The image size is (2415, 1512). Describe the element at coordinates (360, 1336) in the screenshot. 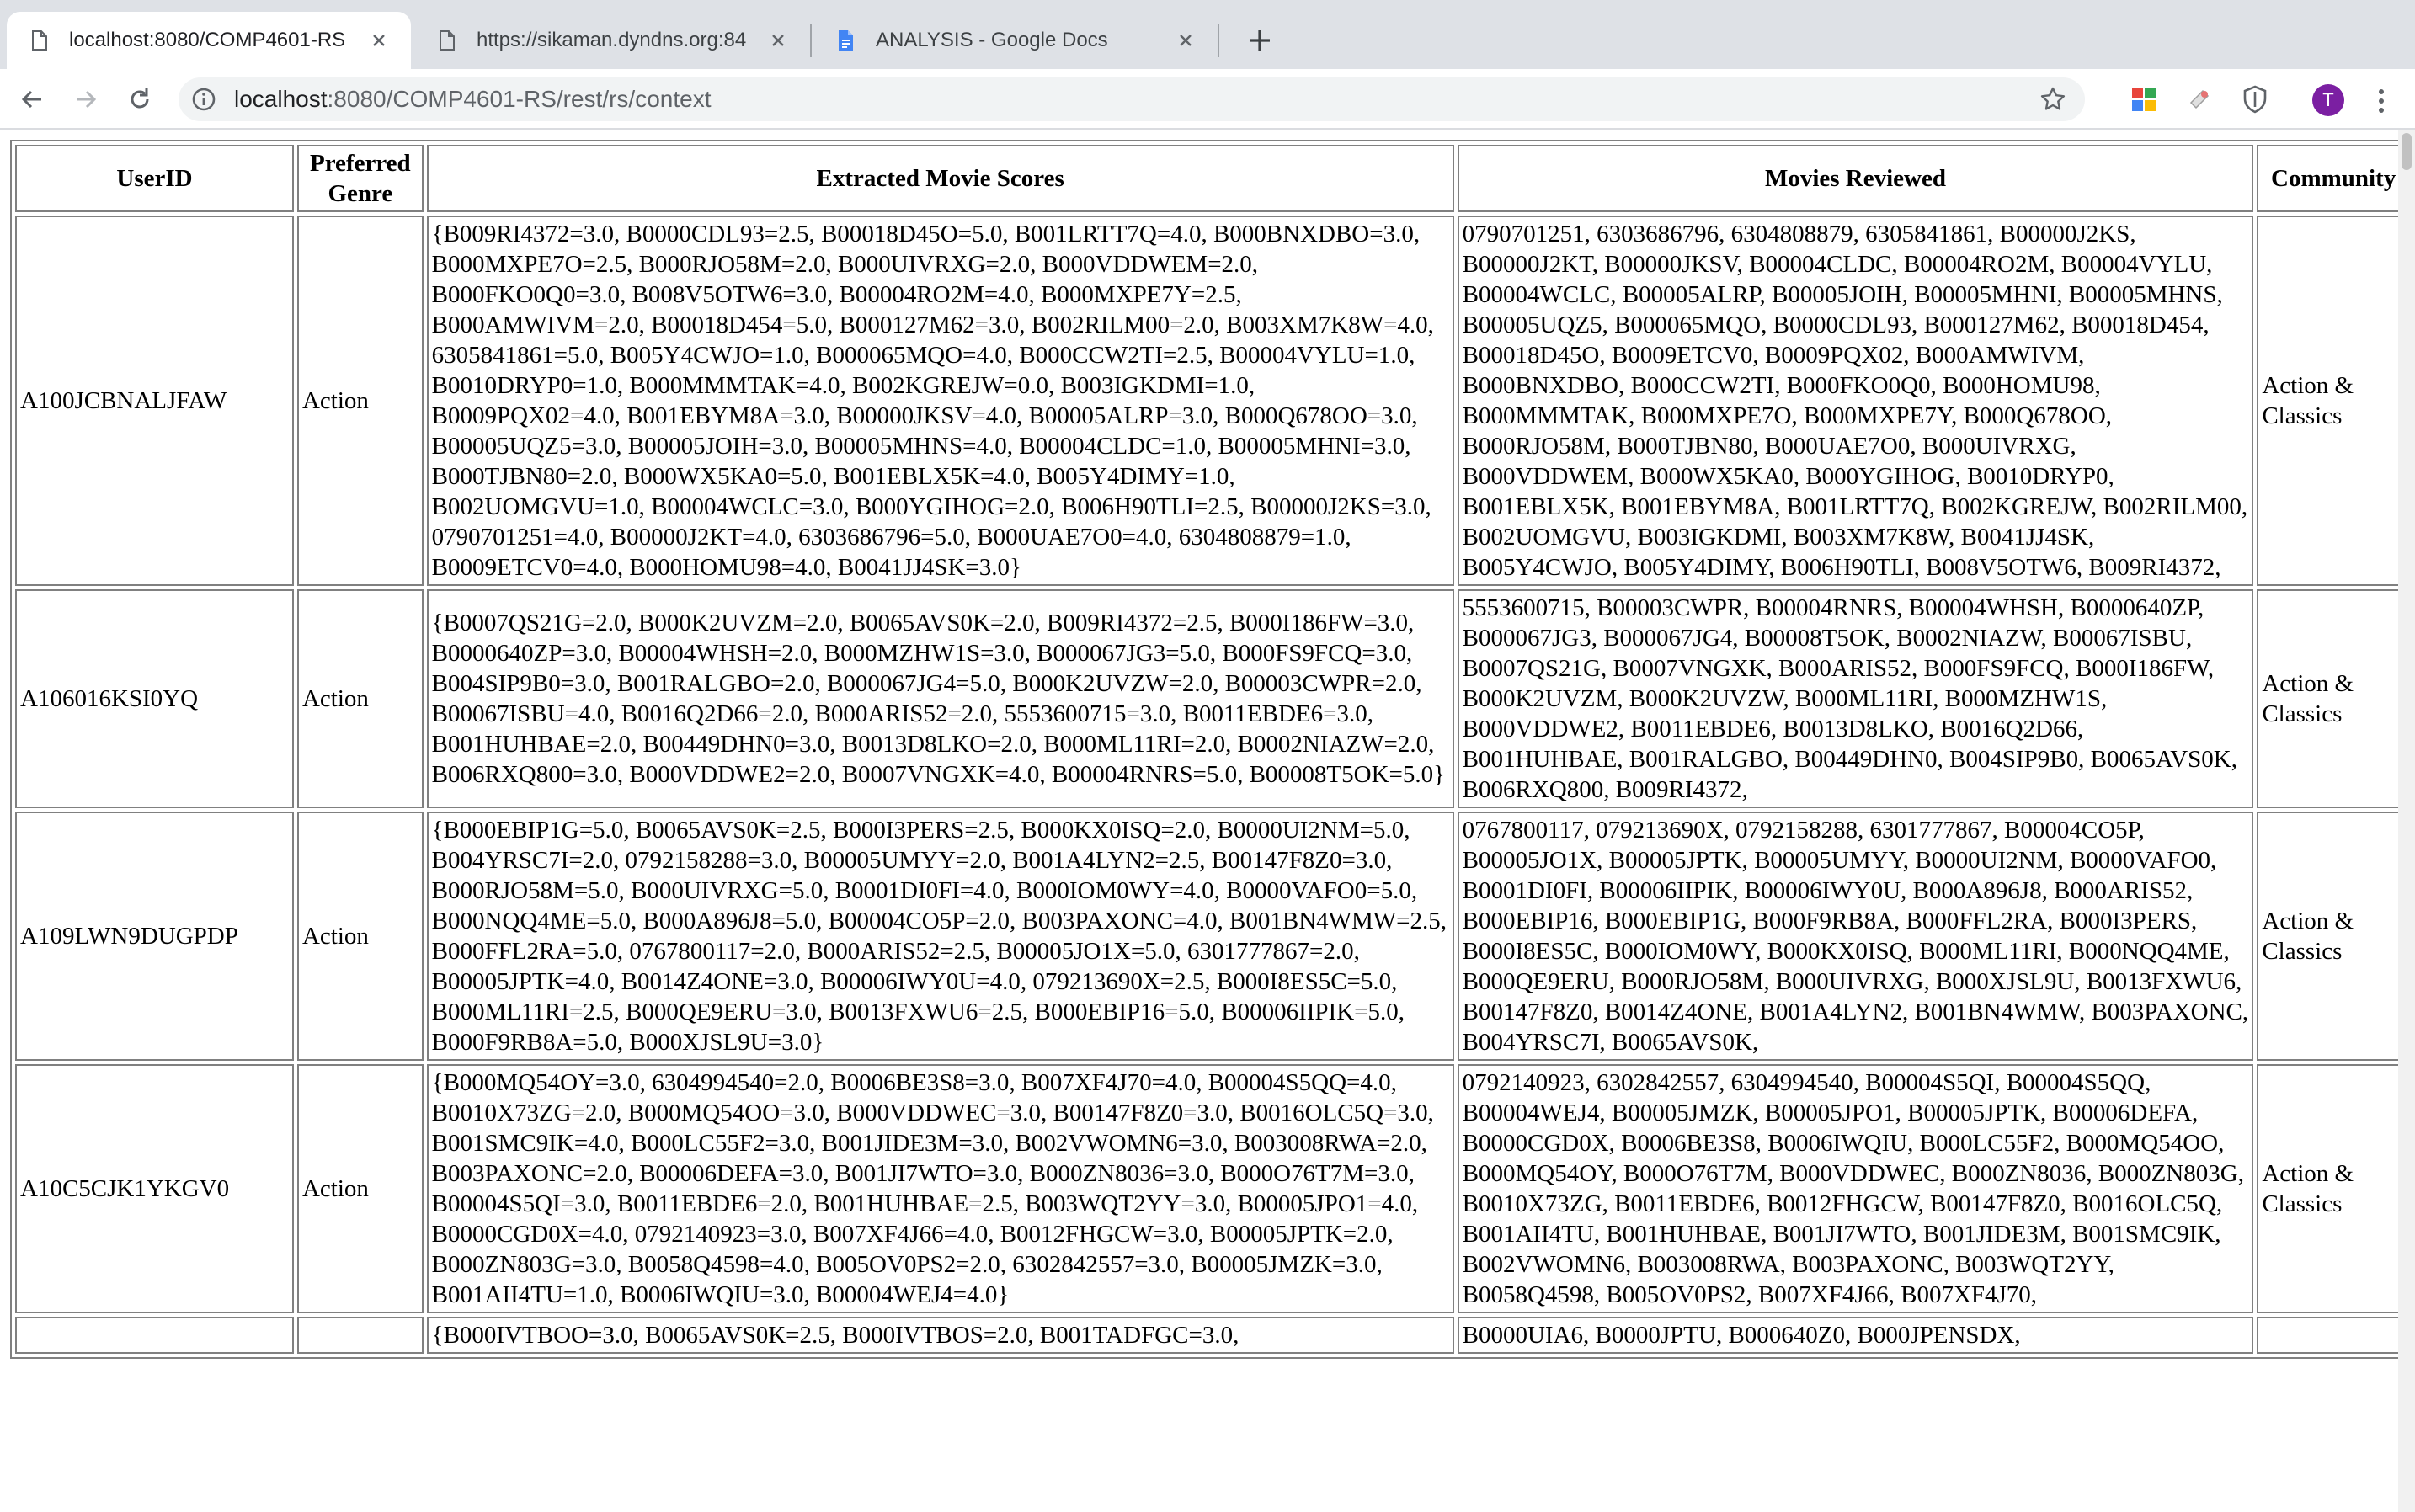

I see `cell-genre` at that location.